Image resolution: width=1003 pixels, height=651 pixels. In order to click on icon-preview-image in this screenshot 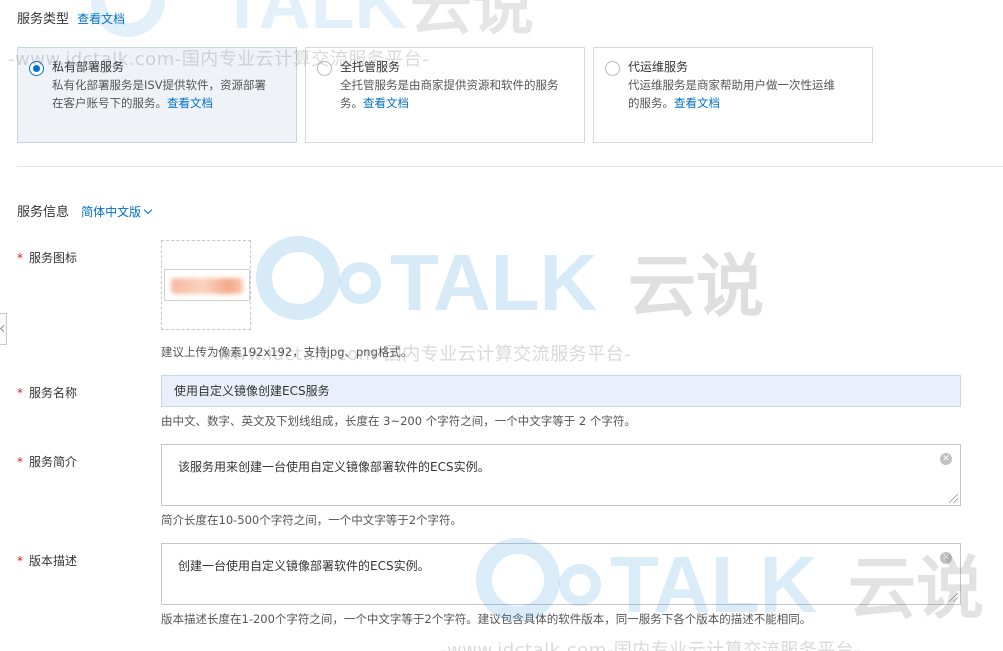, I will do `click(207, 285)`.